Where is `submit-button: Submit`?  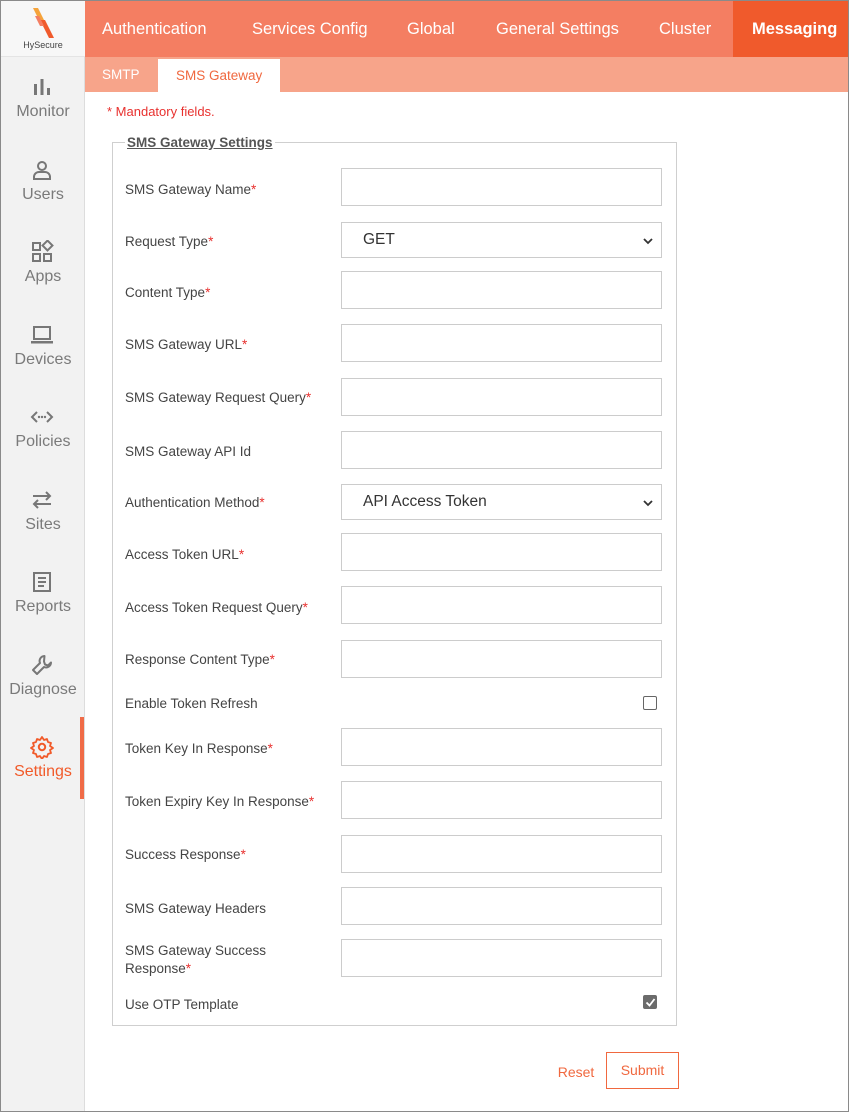
submit-button: Submit is located at coordinates (642, 1070).